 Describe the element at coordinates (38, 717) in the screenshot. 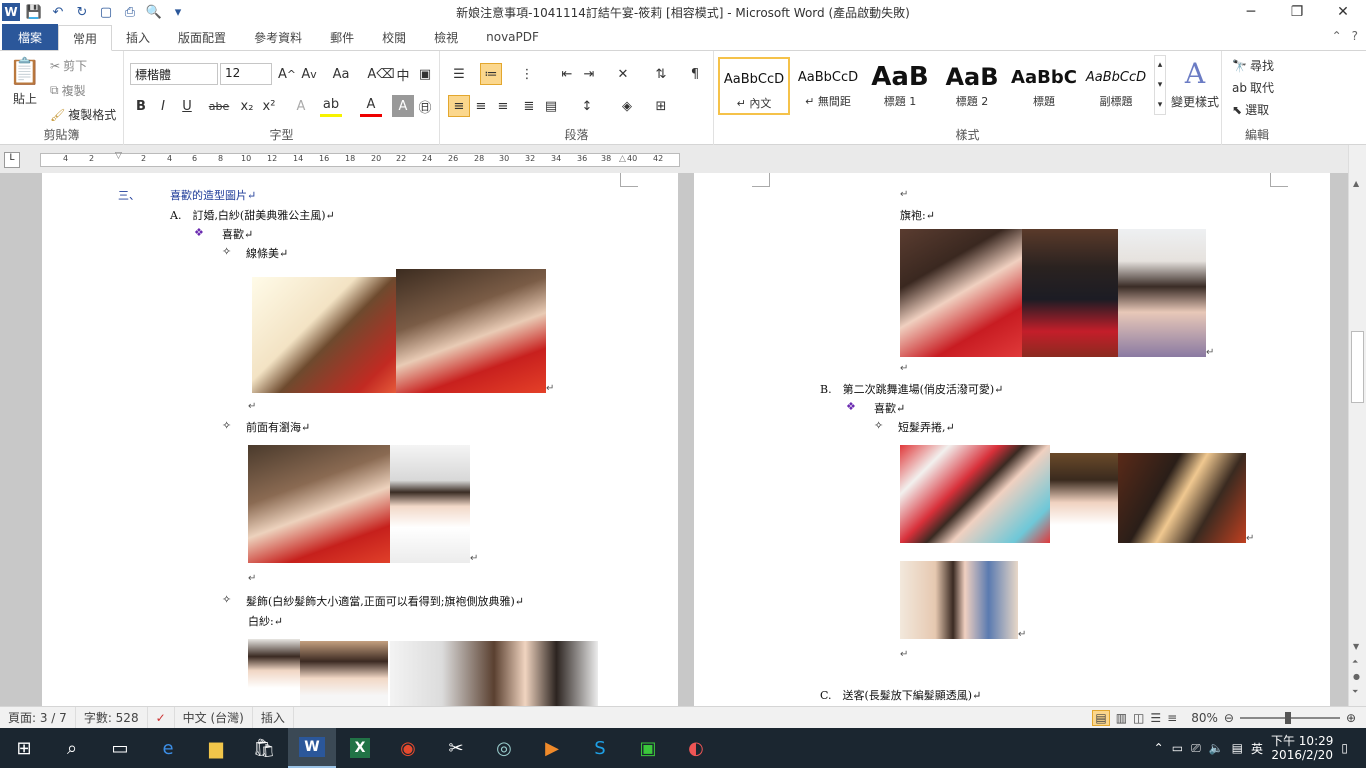

I see `page-indicator: 頁面: 3 / 7` at that location.